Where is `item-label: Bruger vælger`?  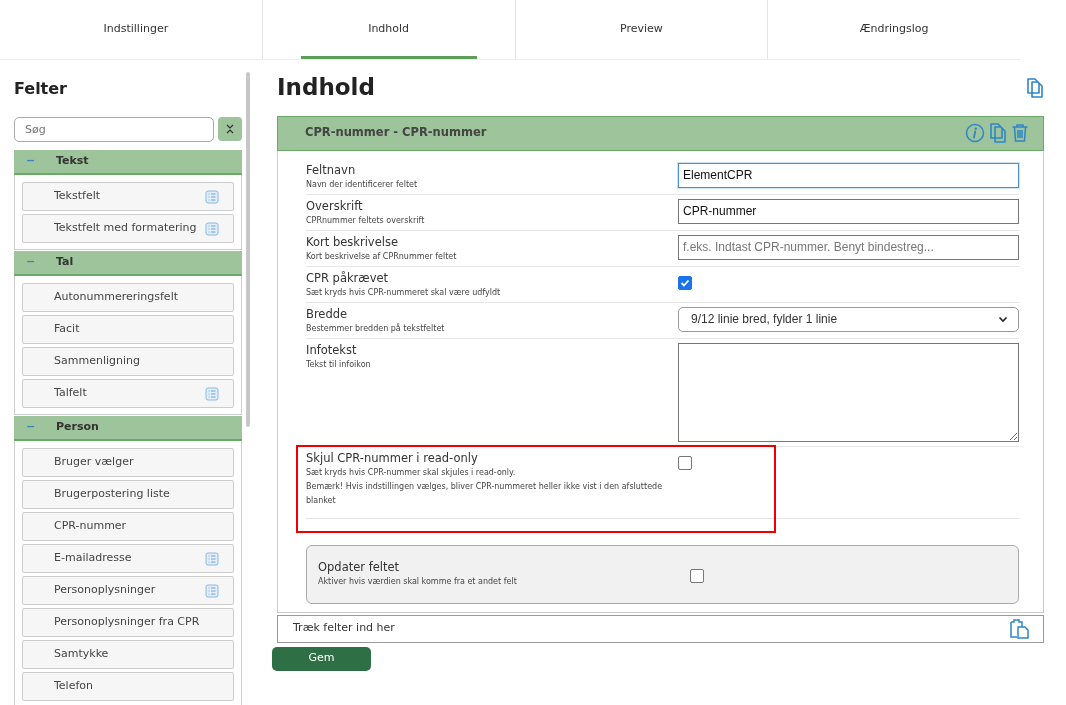 item-label: Bruger vælger is located at coordinates (94, 462).